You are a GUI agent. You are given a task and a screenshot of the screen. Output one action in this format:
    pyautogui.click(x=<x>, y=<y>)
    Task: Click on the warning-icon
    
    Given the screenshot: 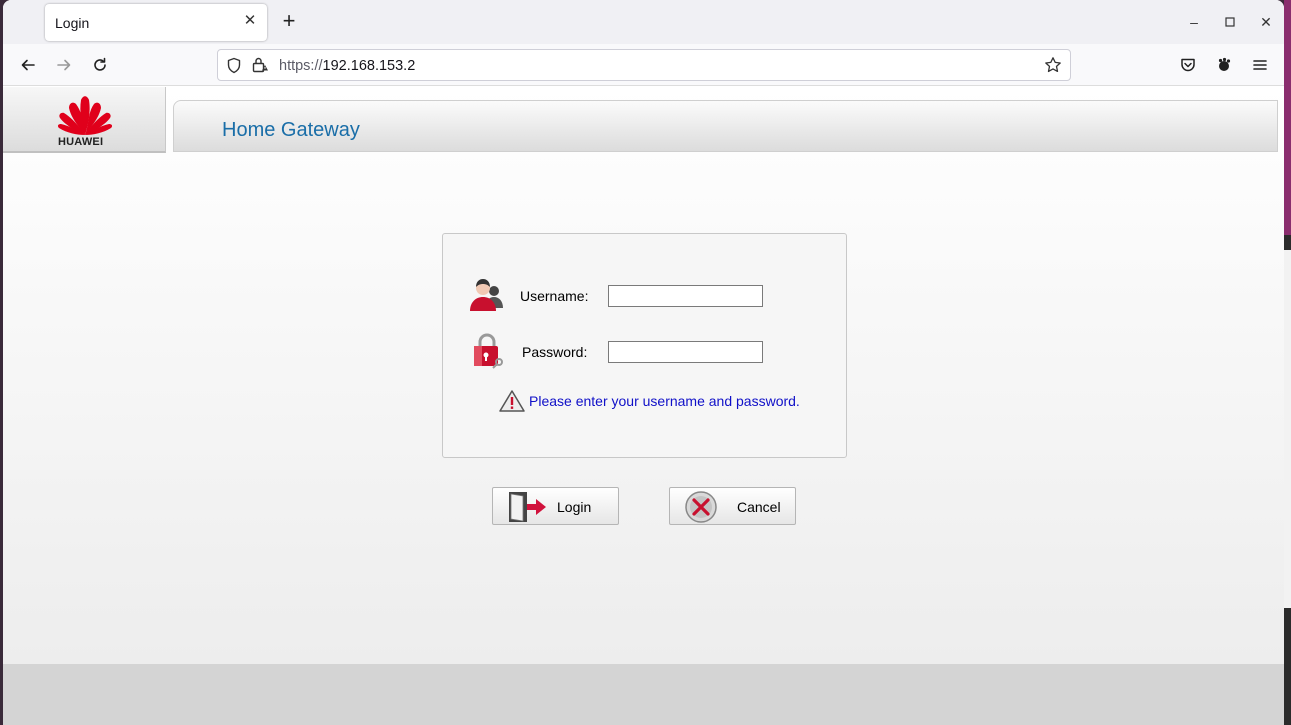 What is the action you would take?
    pyautogui.click(x=512, y=403)
    